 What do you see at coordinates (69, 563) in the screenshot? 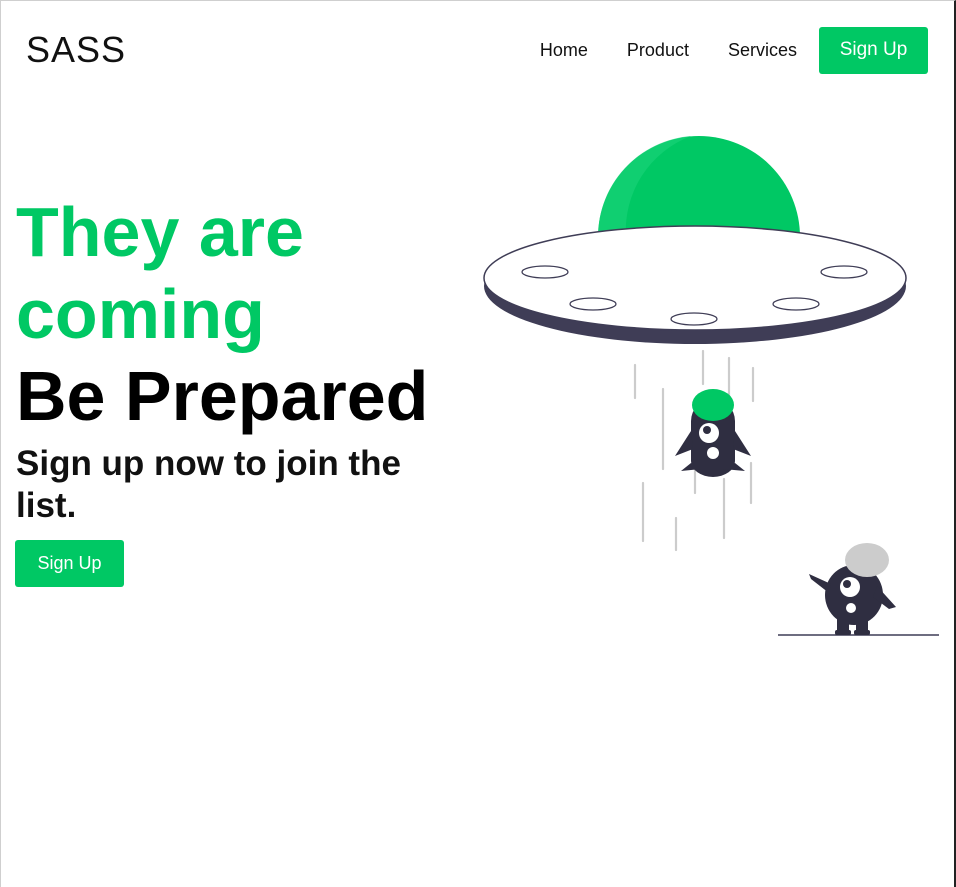
I see `hero-signup-button: Sign Up` at bounding box center [69, 563].